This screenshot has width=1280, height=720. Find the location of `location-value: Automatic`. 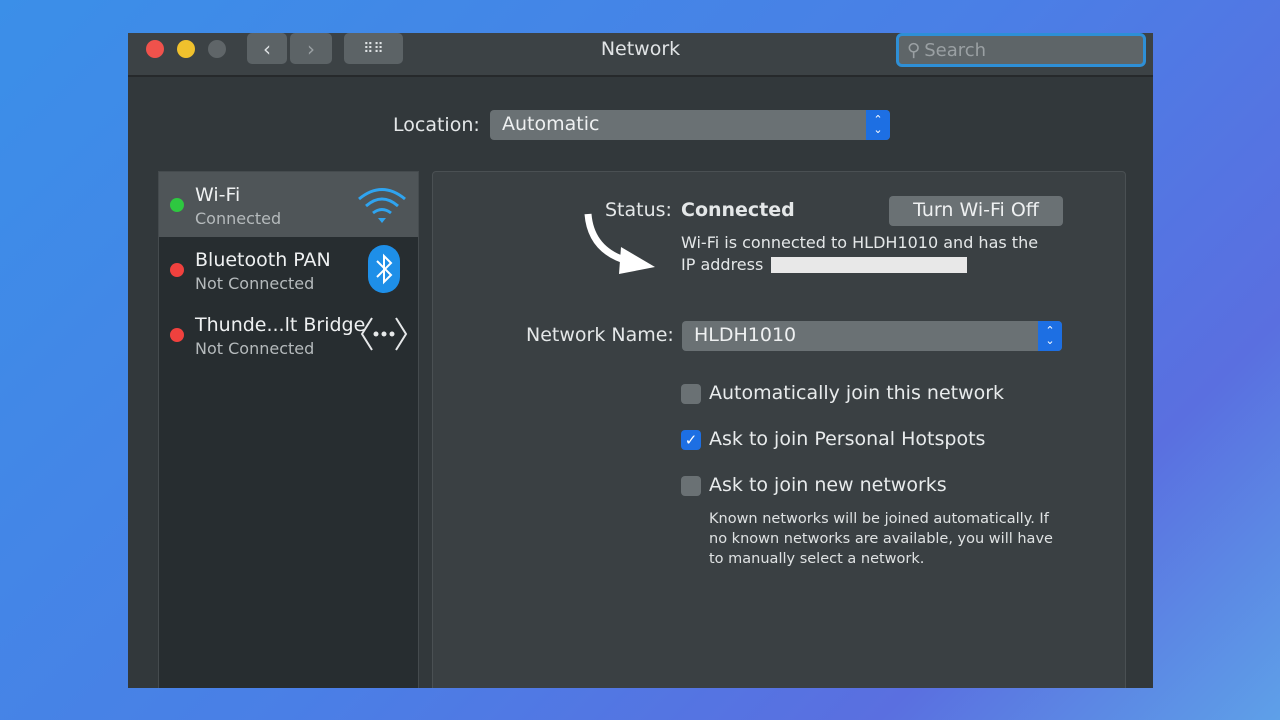

location-value: Automatic is located at coordinates (551, 124).